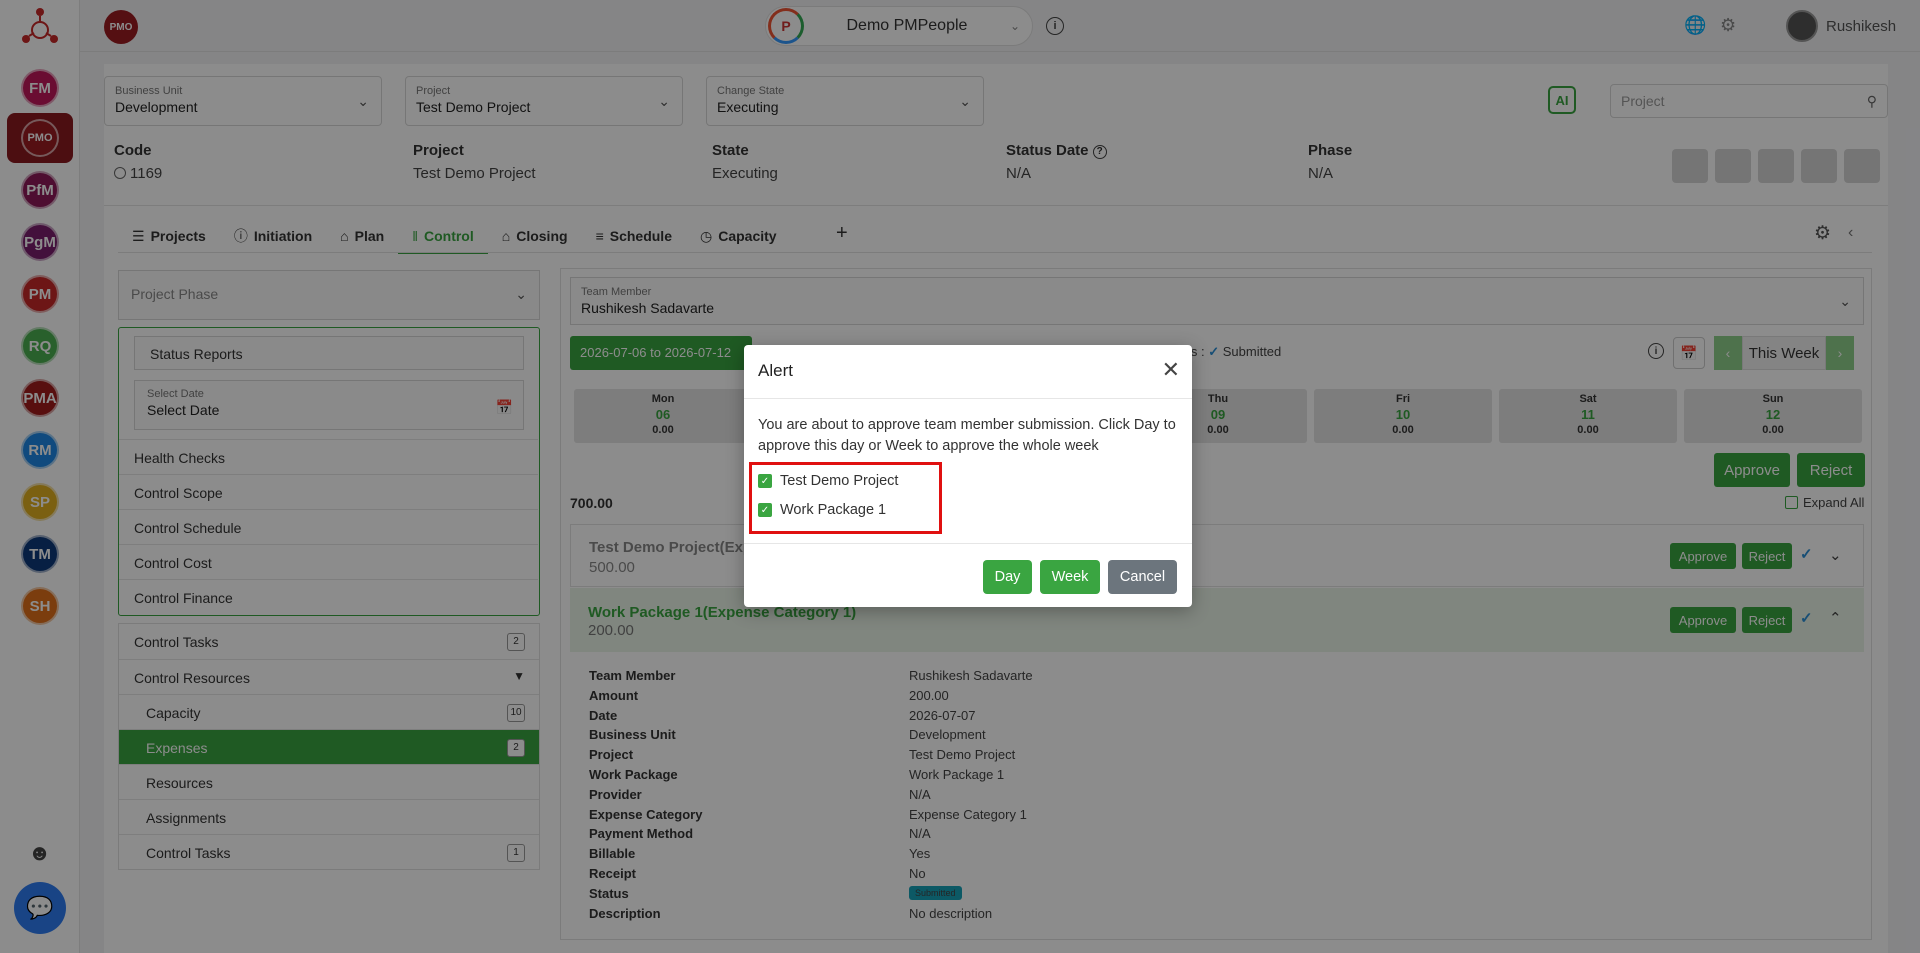 The image size is (1920, 953). Describe the element at coordinates (833, 510) in the screenshot. I see `option-label: Work Package 1` at that location.